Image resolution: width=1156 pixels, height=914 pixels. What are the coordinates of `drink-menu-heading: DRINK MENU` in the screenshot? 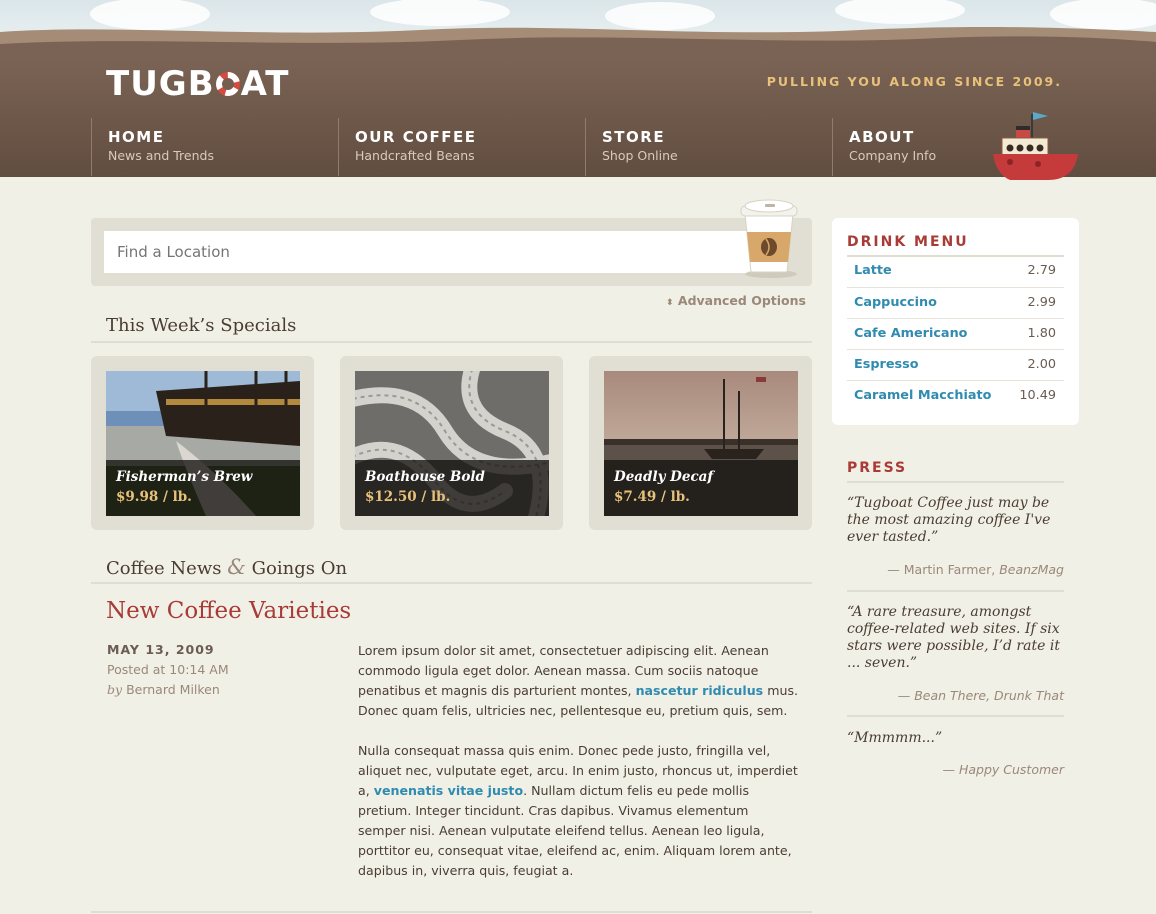 It's located at (908, 242).